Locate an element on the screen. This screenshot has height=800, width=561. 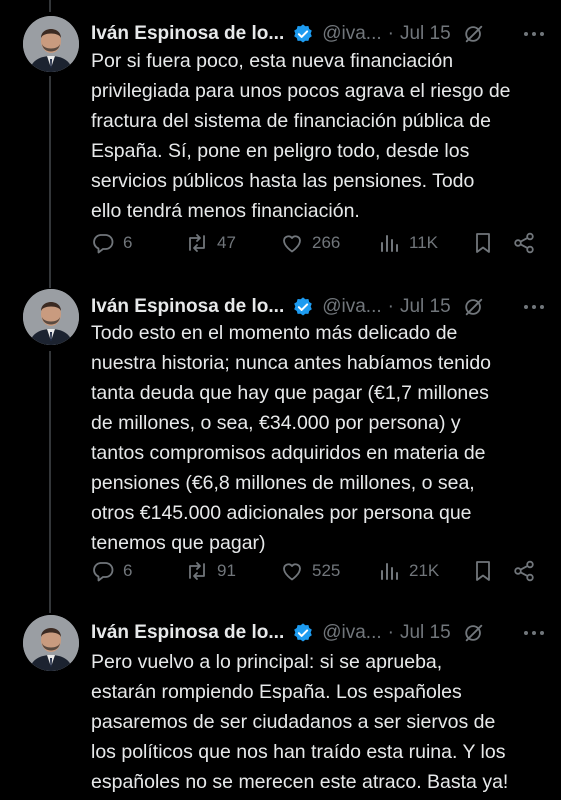
tweet-actions: 6 91 525 21K is located at coordinates (318, 571).